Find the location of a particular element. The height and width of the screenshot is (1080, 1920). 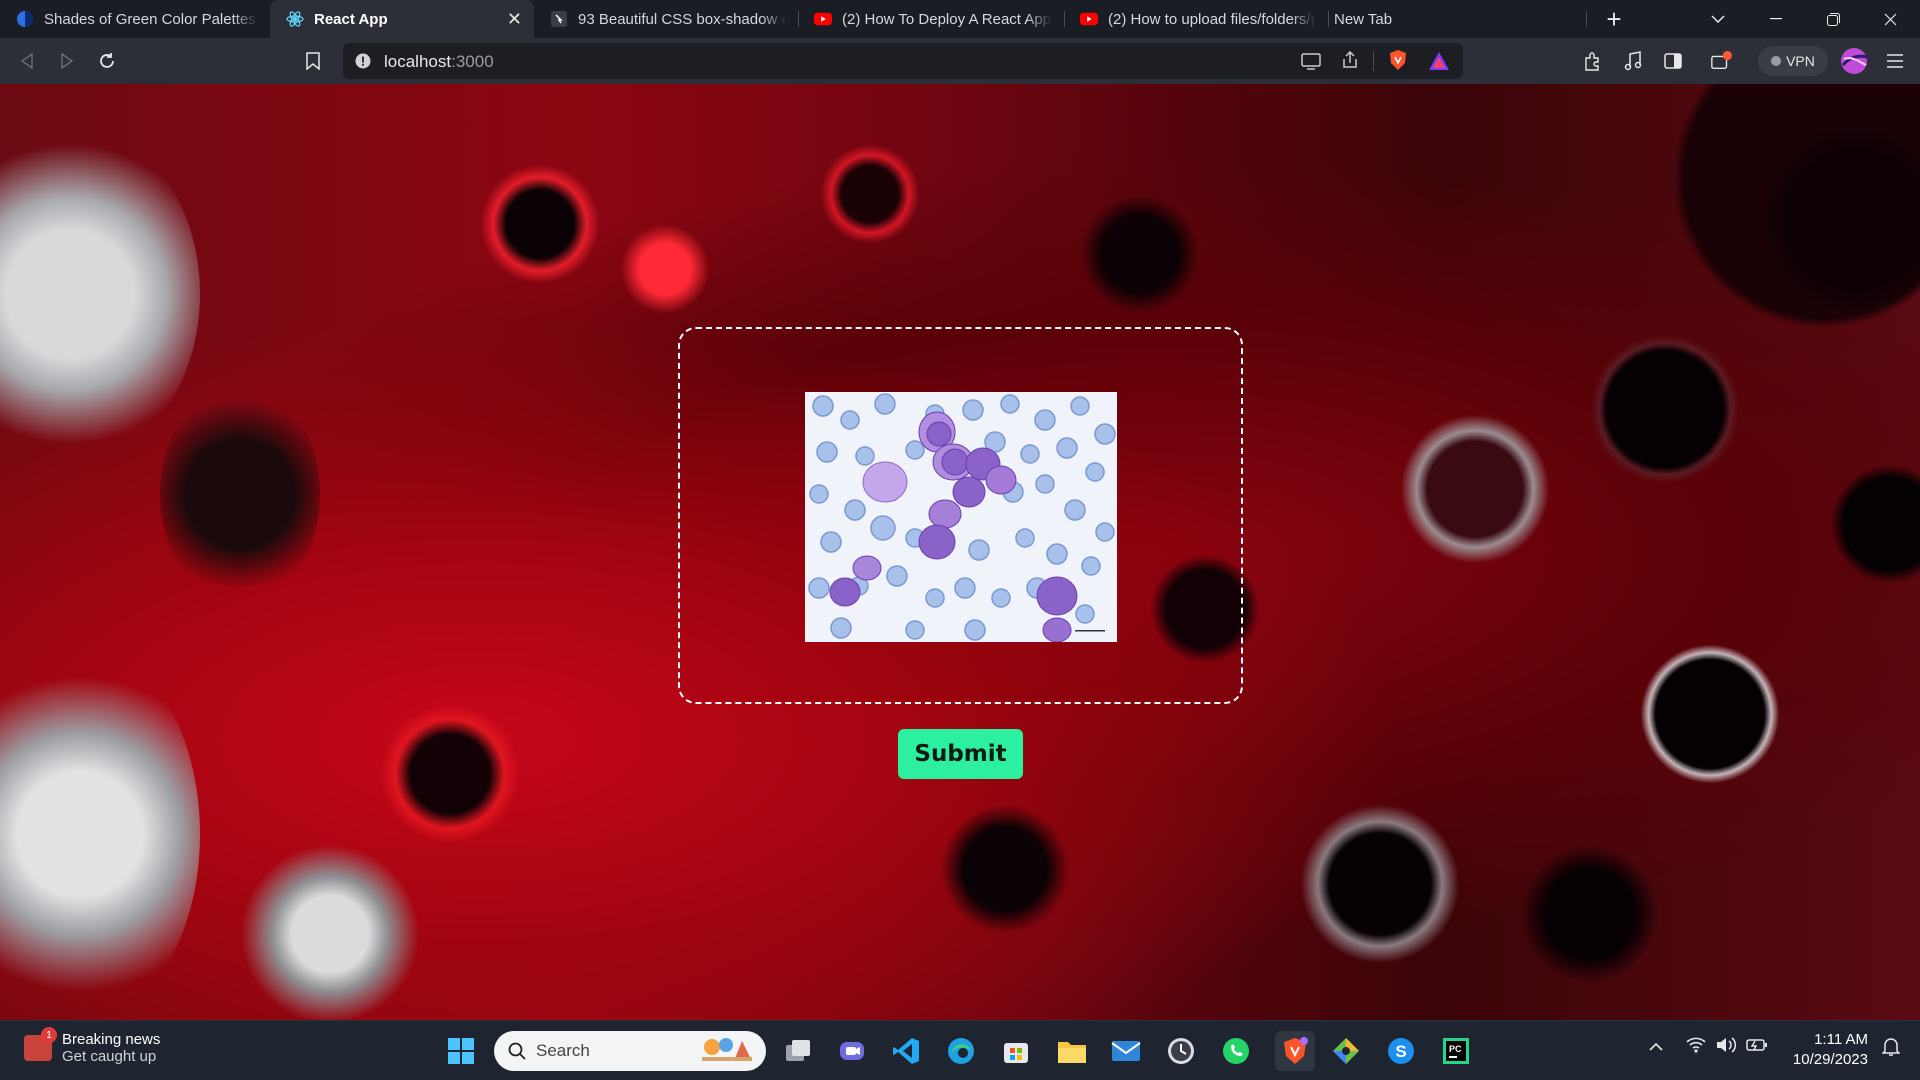

extensions-icon is located at coordinates (1593, 61).